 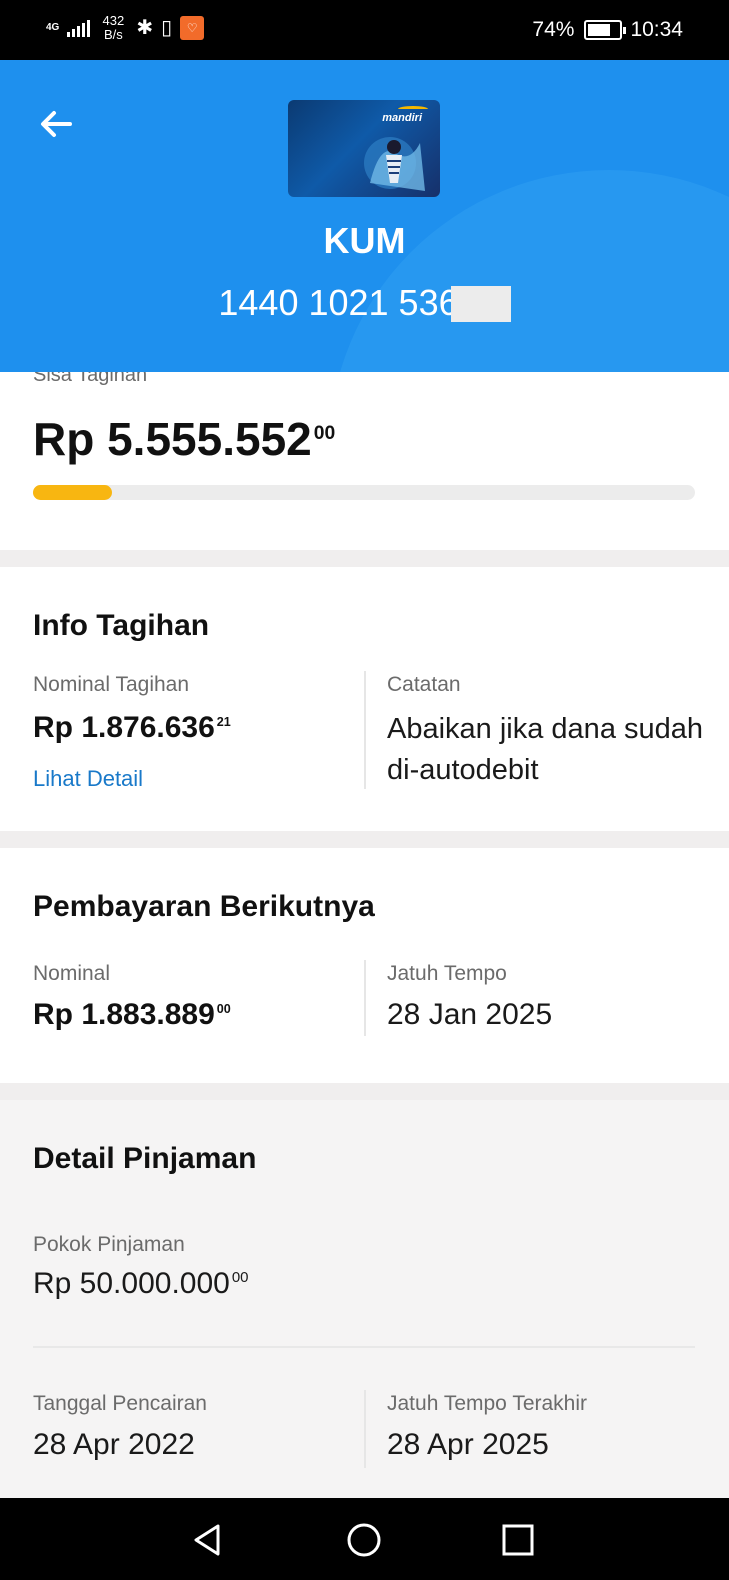 What do you see at coordinates (167, 28) in the screenshot?
I see `vibrate-icon: ▯` at bounding box center [167, 28].